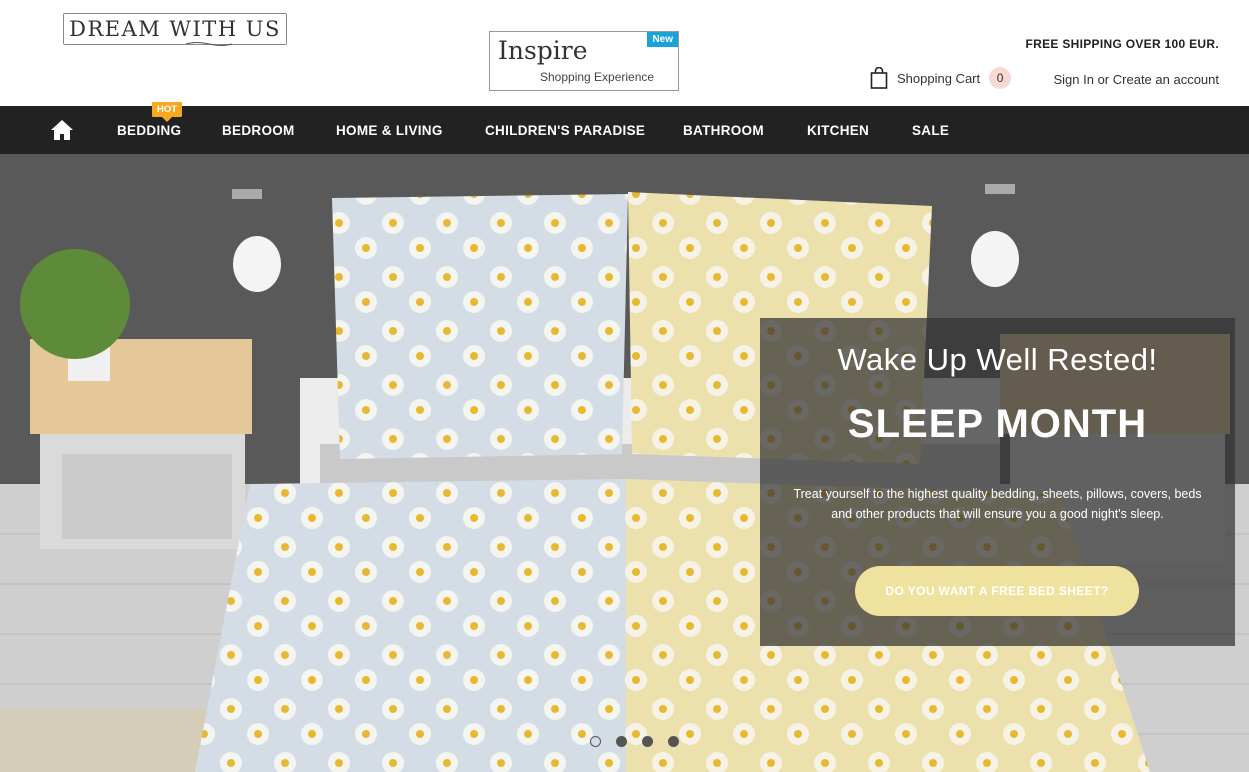 The width and height of the screenshot is (1249, 772). What do you see at coordinates (723, 130) in the screenshot?
I see `nav-item-bathroom: BATHROOM` at bounding box center [723, 130].